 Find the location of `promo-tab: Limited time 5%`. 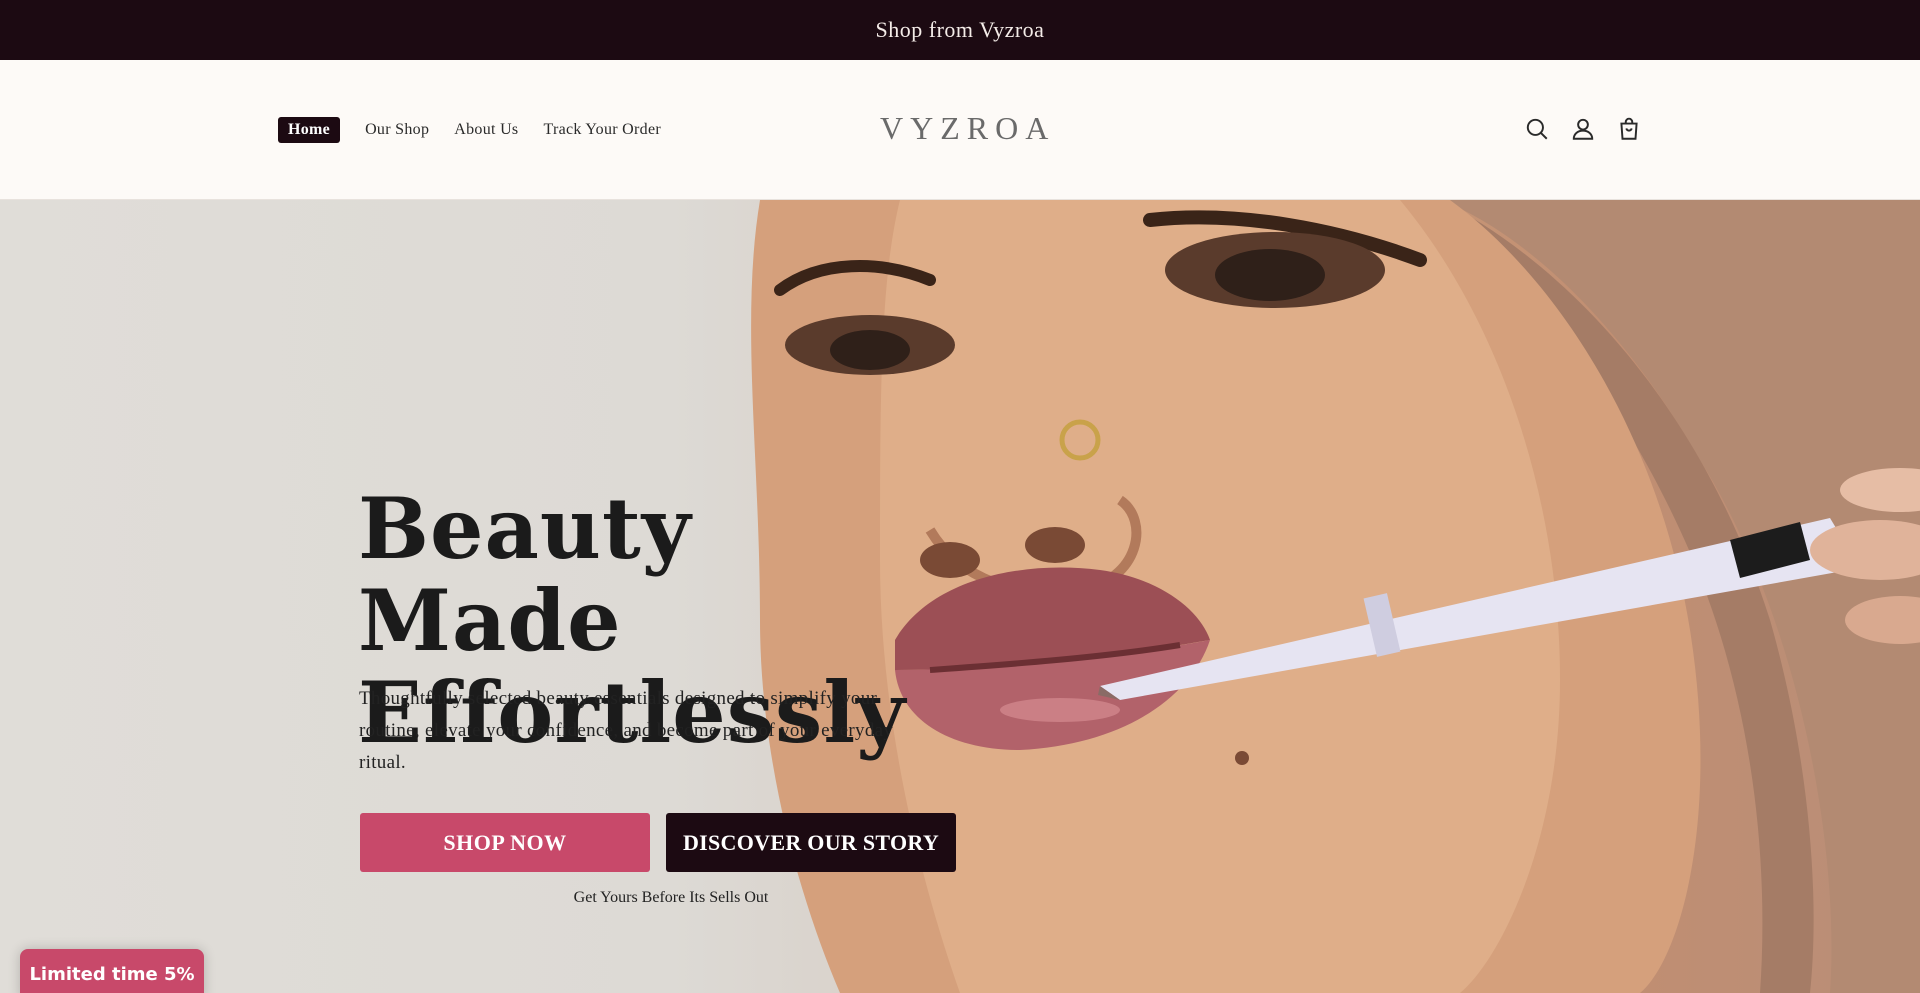

promo-tab: Limited time 5% is located at coordinates (112, 971).